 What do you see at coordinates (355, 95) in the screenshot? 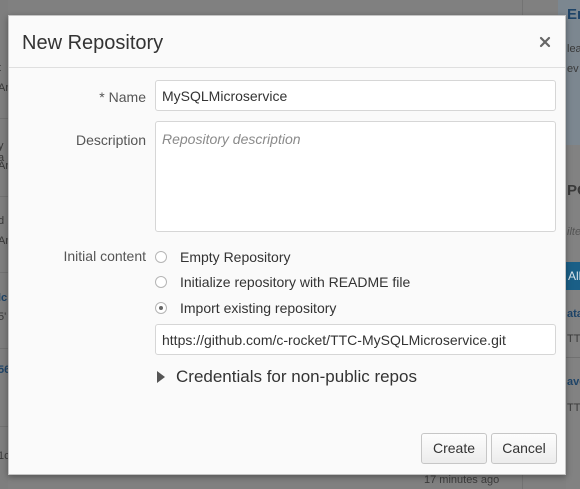
I see `name-input` at bounding box center [355, 95].